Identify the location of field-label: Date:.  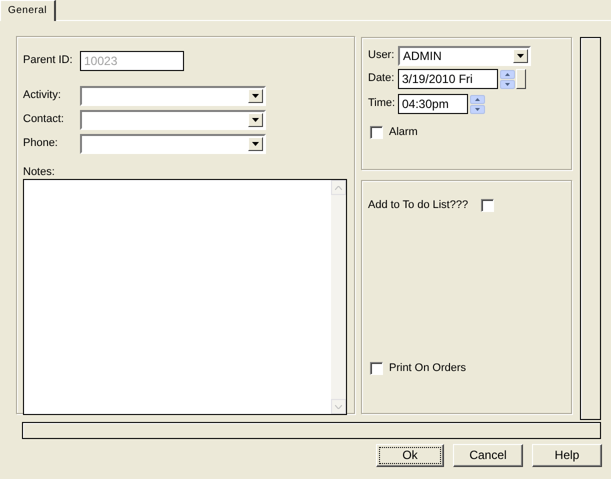
(382, 79).